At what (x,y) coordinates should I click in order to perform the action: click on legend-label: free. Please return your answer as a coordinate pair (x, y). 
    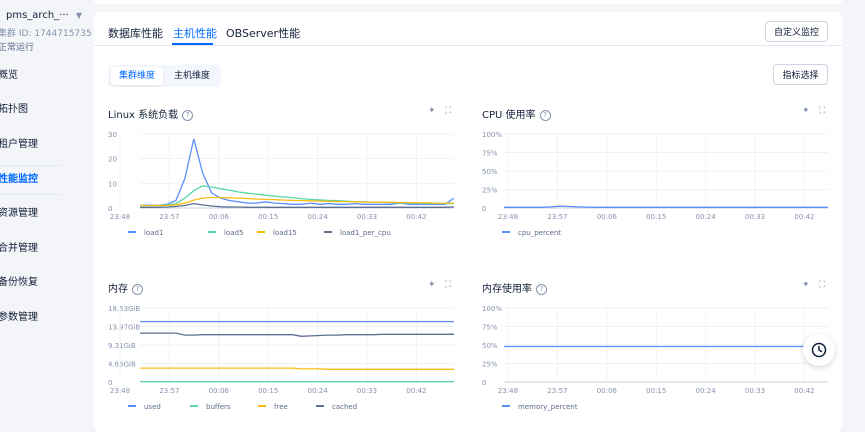
    Looking at the image, I should click on (281, 407).